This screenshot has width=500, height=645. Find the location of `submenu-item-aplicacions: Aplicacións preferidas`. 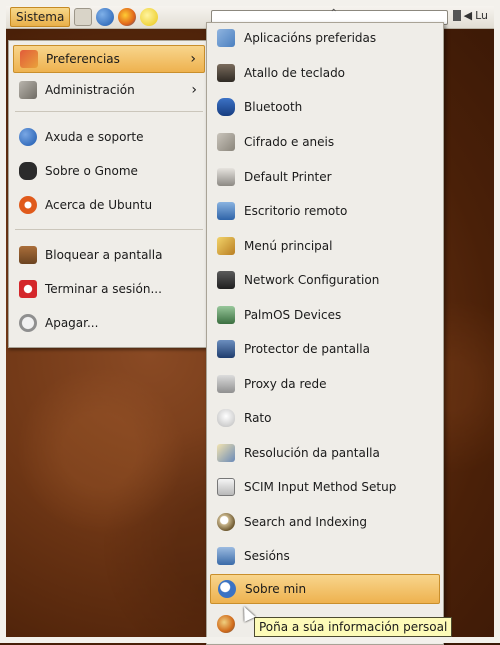

submenu-item-aplicacions: Aplicacións preferidas is located at coordinates (325, 38).